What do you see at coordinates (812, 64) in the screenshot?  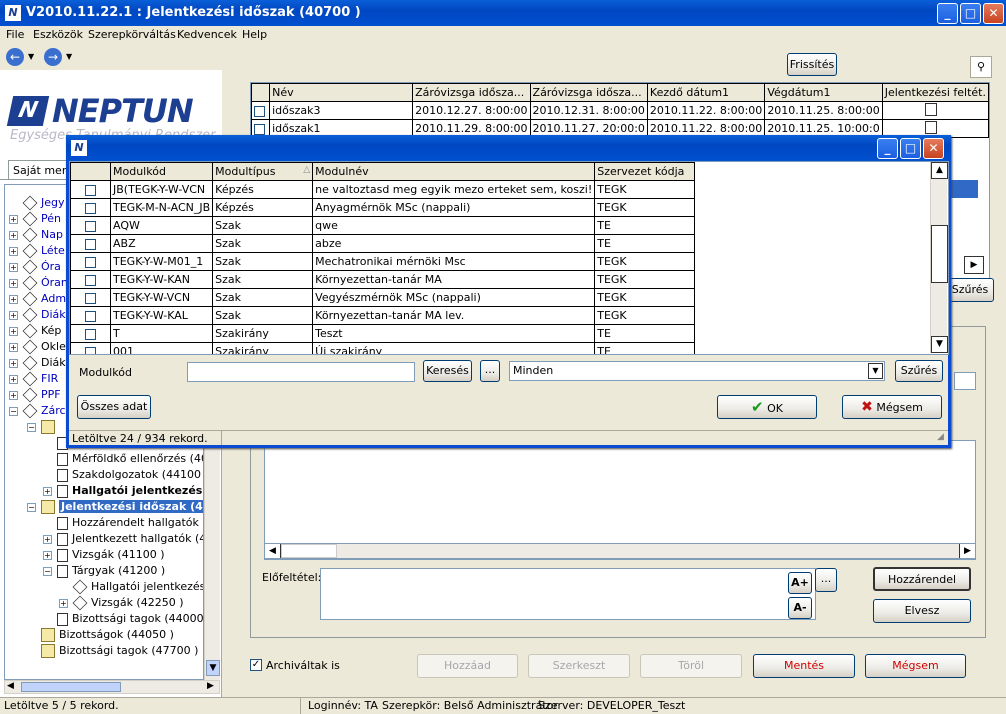 I see `refresh-button: Frissítés` at bounding box center [812, 64].